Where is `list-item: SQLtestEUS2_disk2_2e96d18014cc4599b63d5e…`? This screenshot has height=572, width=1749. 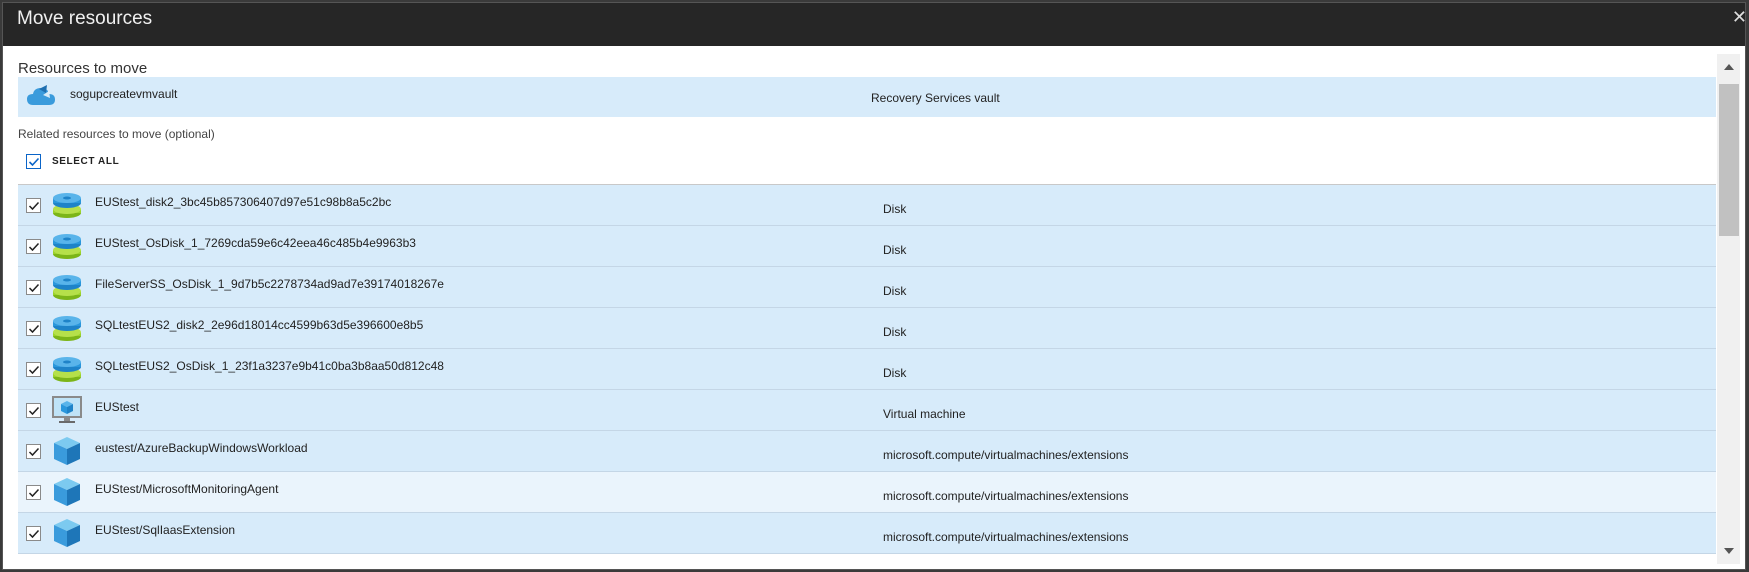
list-item: SQLtestEUS2_disk2_2e96d18014cc4599b63d5e… is located at coordinates (867, 328).